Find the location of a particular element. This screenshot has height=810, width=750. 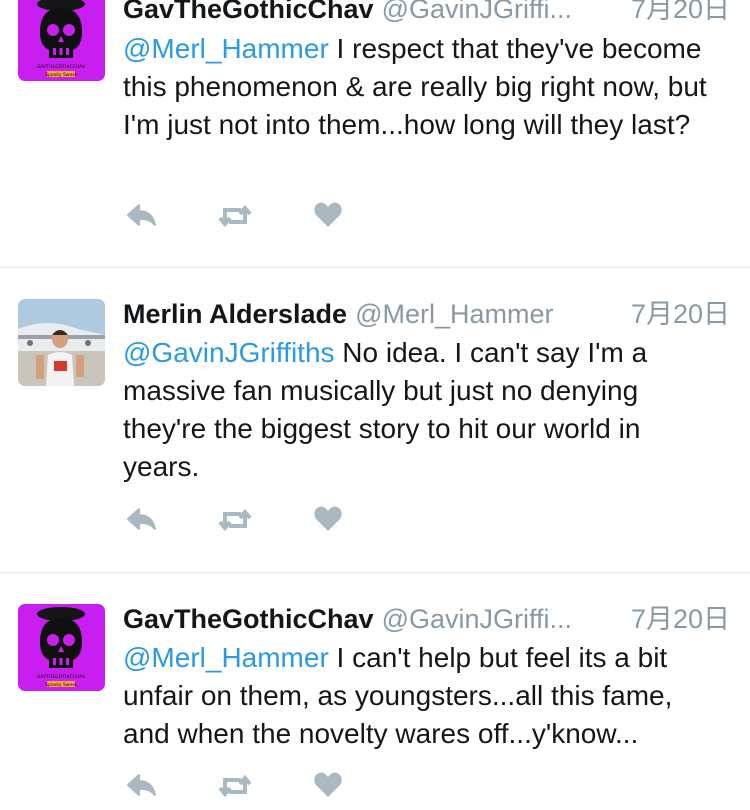

display-name: Merlin Alderslade is located at coordinates (235, 314).